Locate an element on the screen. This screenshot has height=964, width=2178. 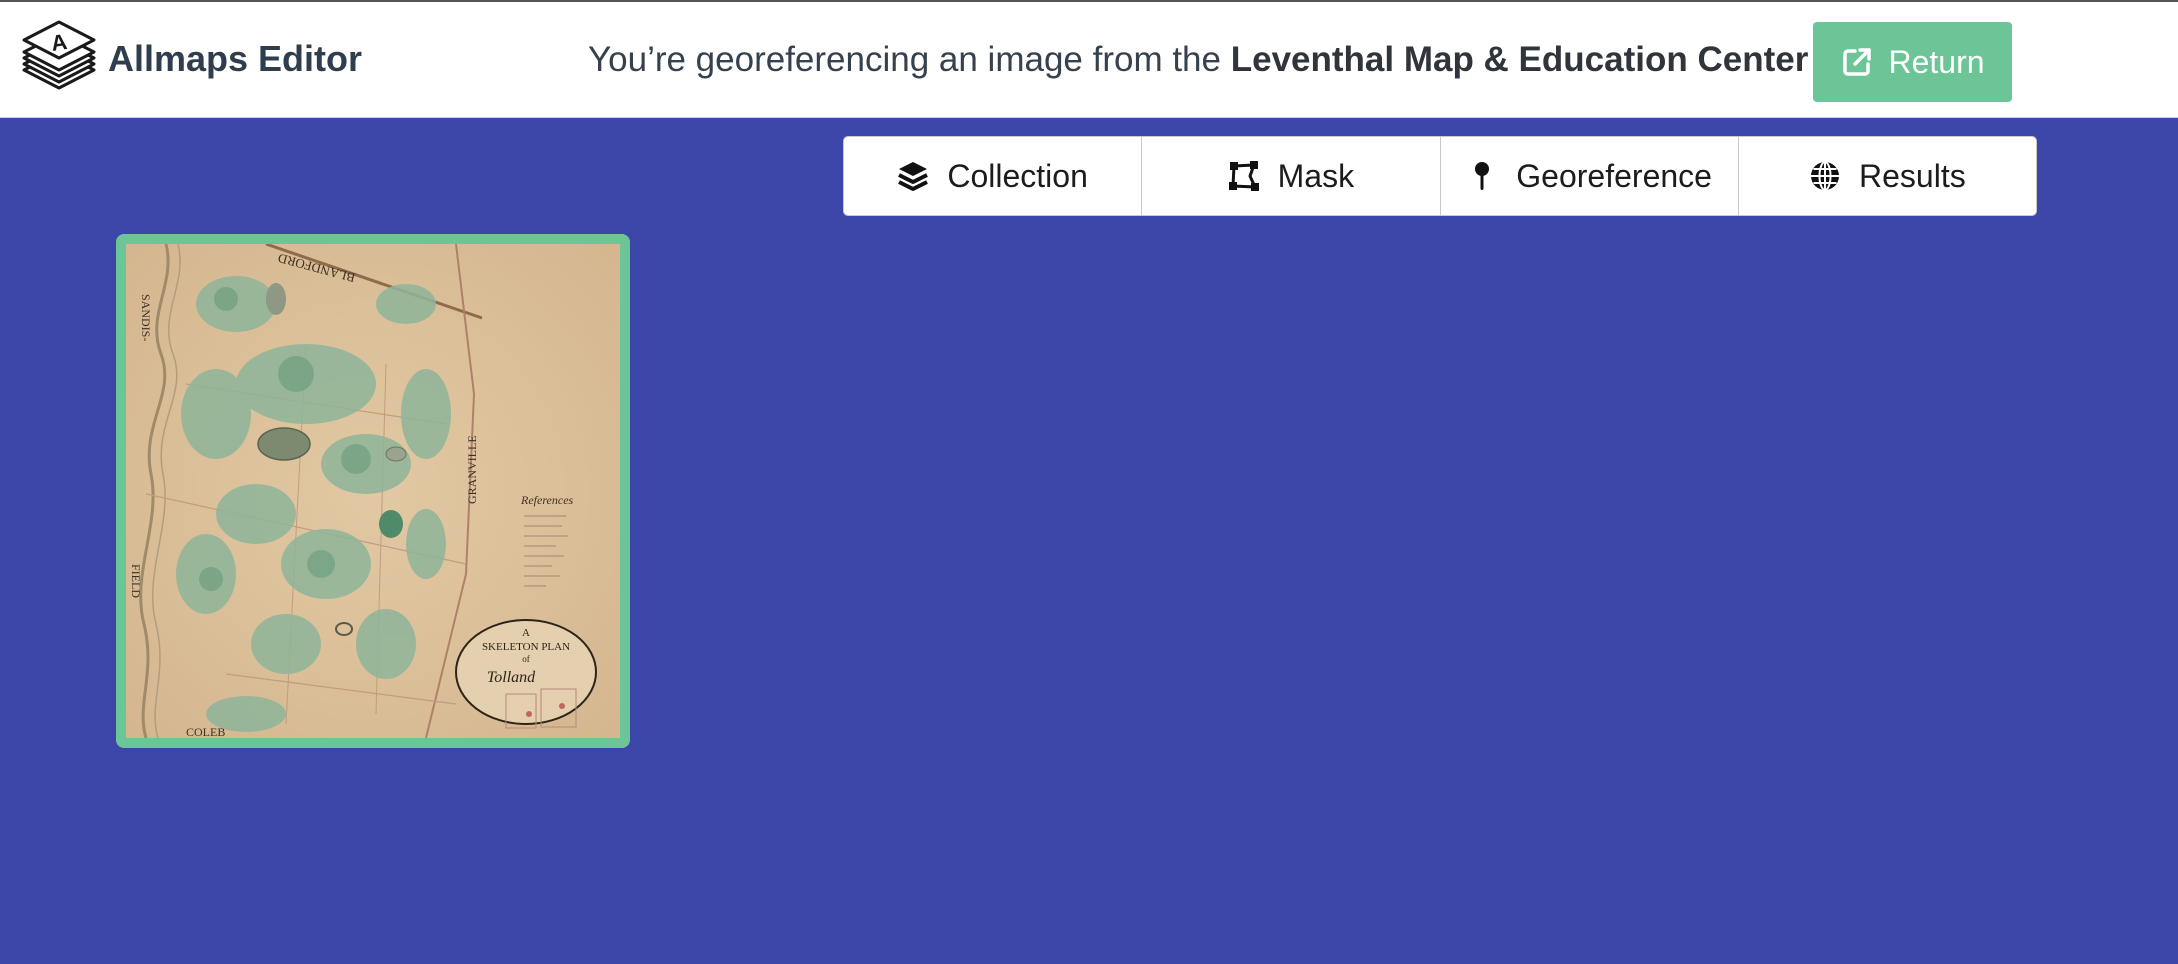
return-button: Return is located at coordinates (1912, 62).